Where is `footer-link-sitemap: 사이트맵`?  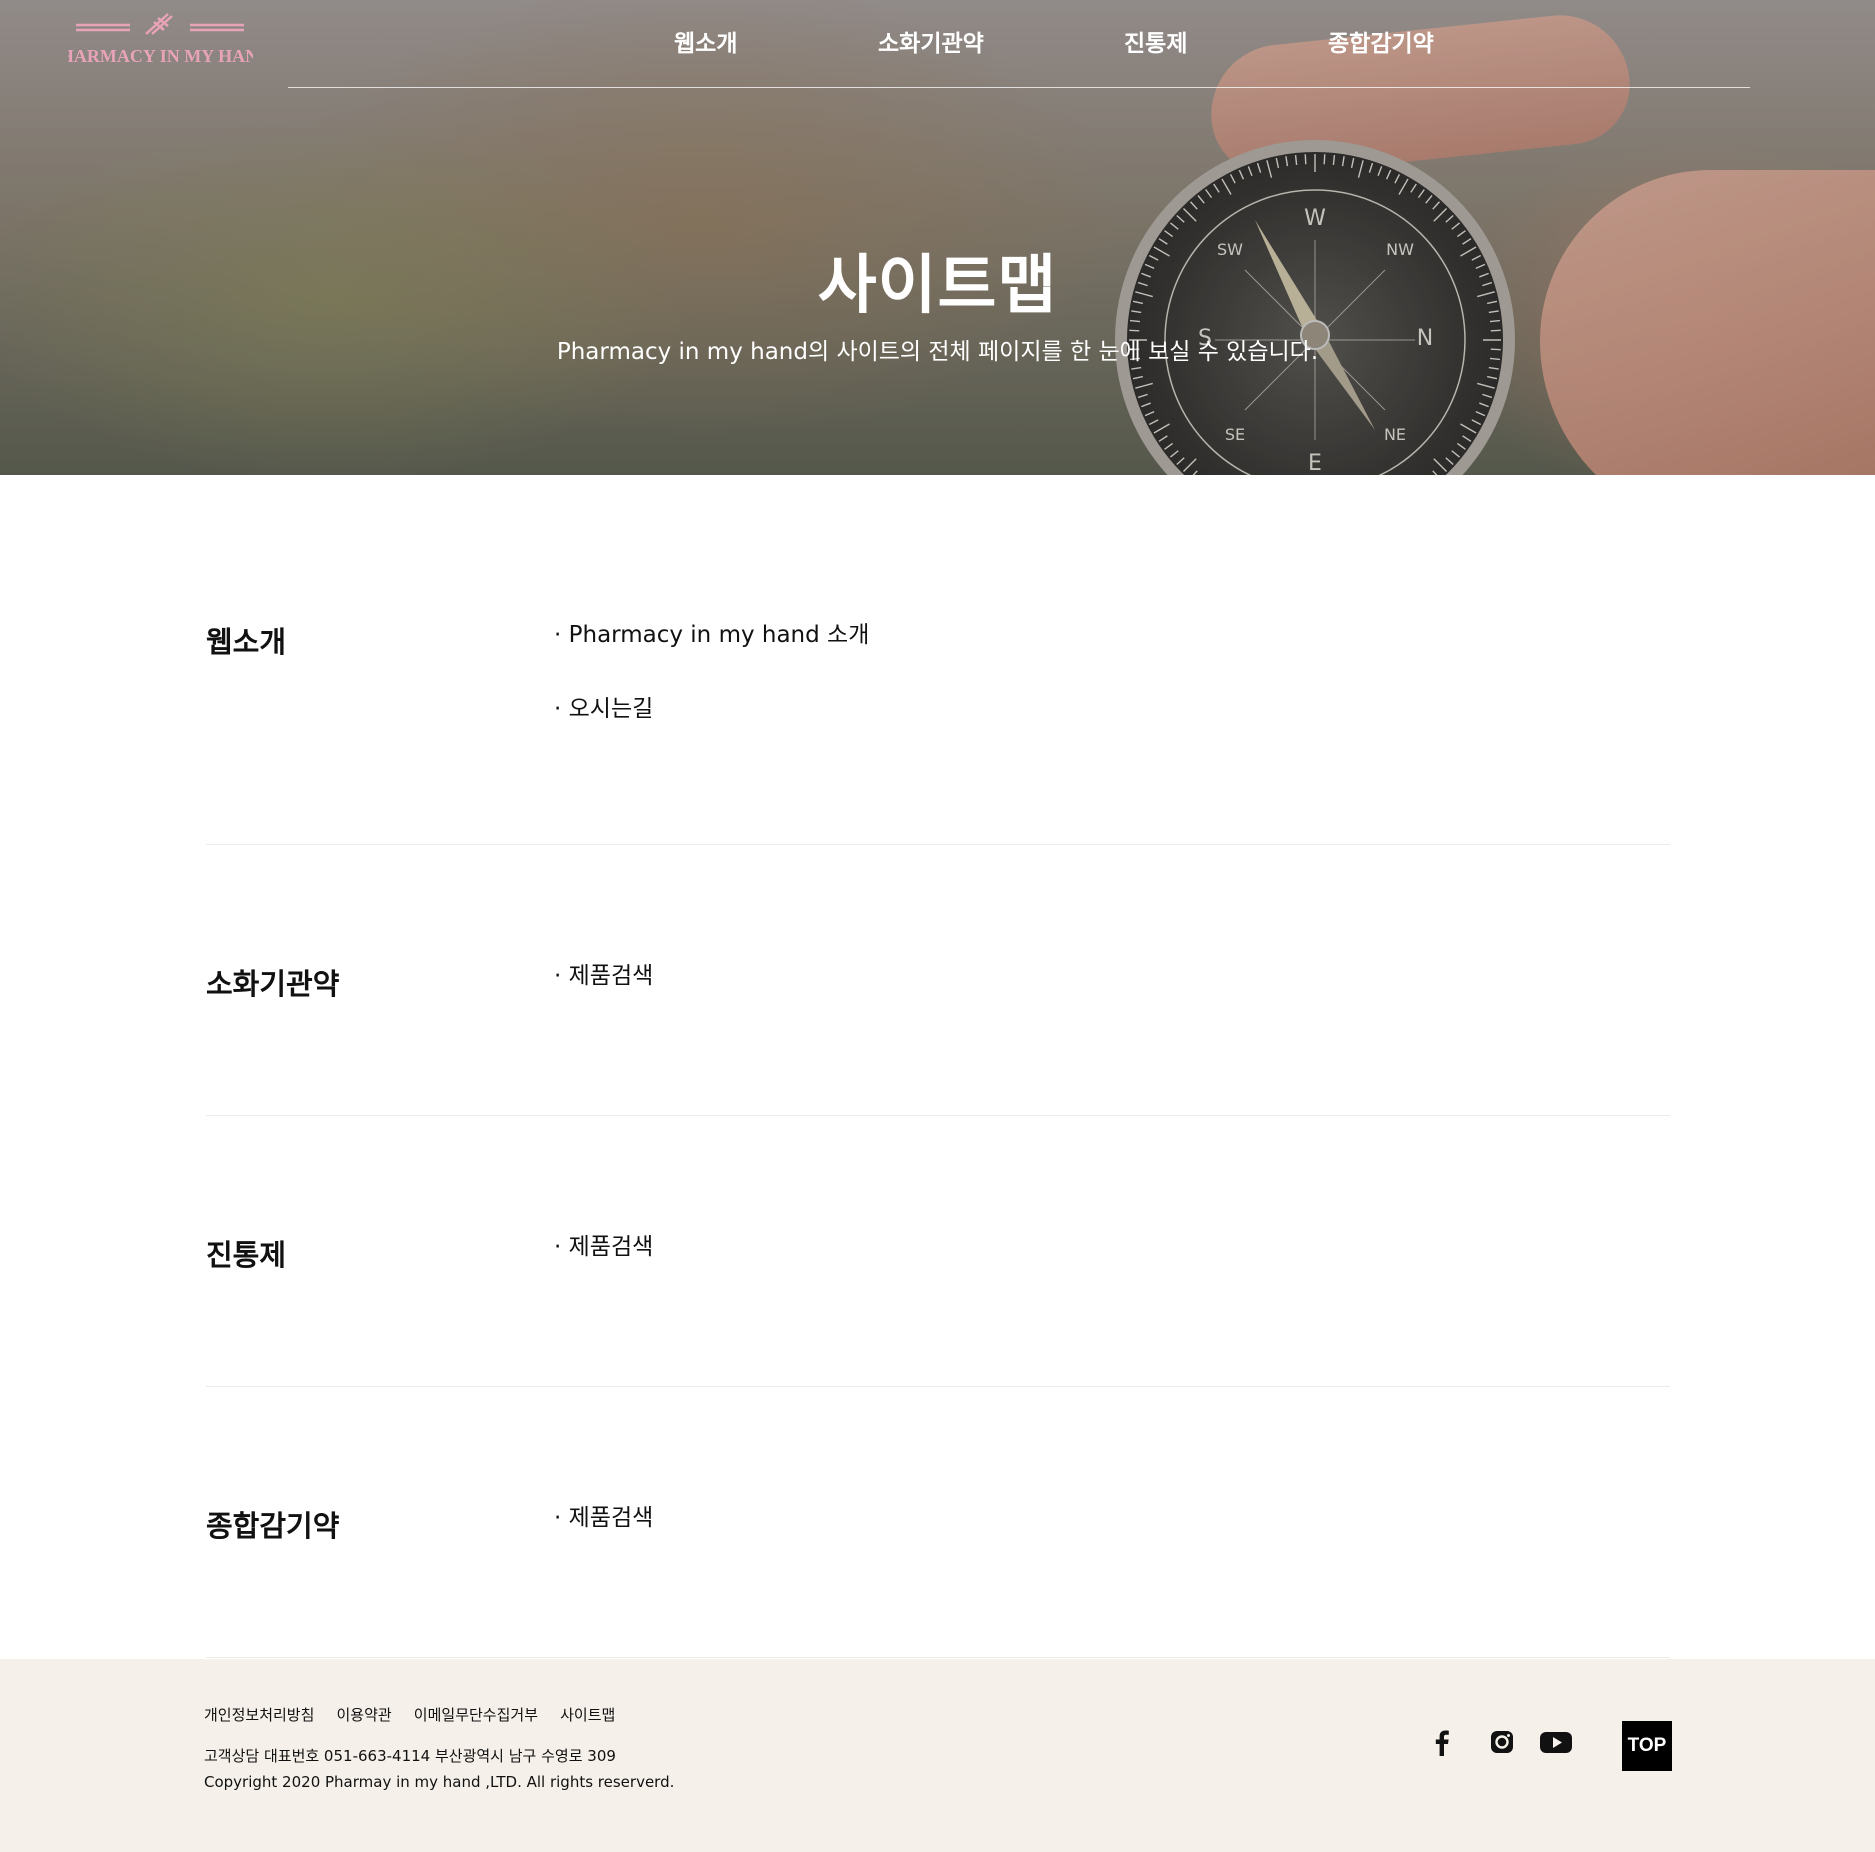 footer-link-sitemap: 사이트맵 is located at coordinates (587, 1715).